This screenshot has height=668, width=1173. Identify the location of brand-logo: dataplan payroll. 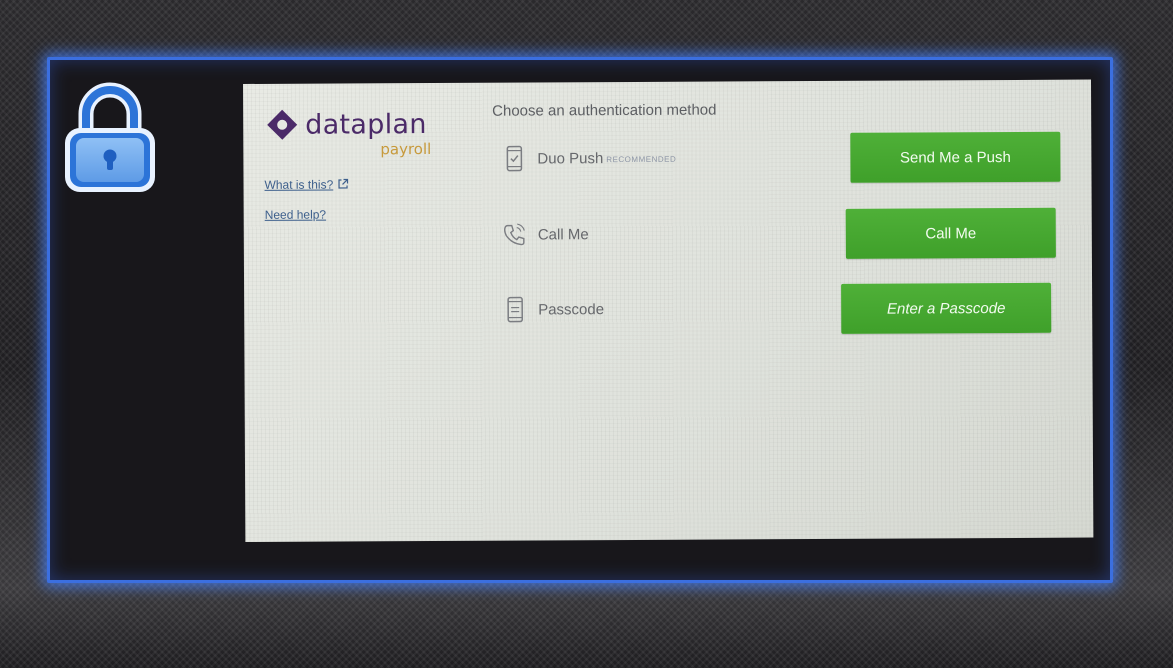
(365, 132).